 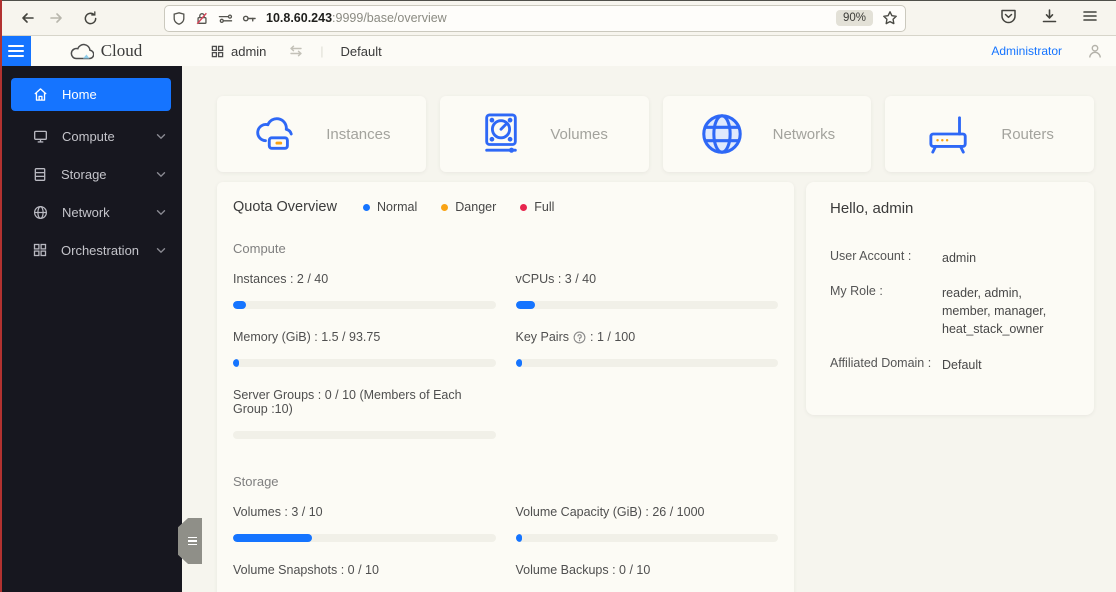 What do you see at coordinates (854, 18) in the screenshot?
I see `zoom-level-badge: 90%` at bounding box center [854, 18].